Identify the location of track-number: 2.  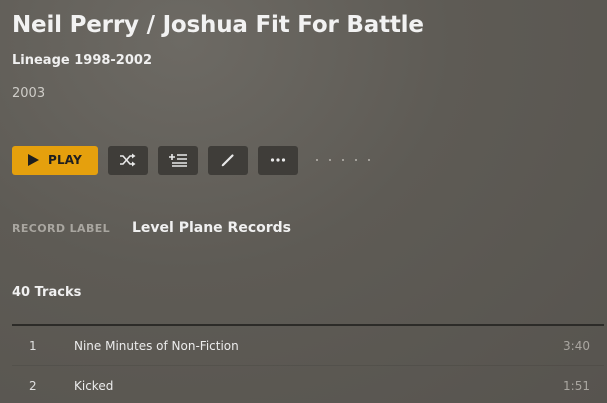
(33, 385).